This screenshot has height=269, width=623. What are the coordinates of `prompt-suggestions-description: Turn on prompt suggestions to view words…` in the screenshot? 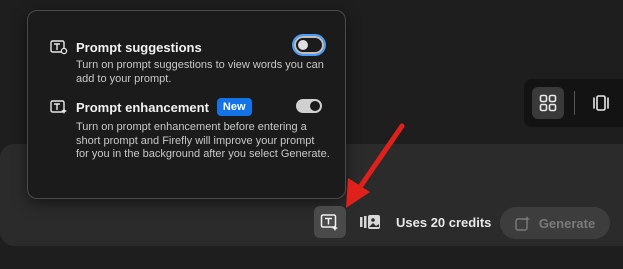 It's located at (200, 72).